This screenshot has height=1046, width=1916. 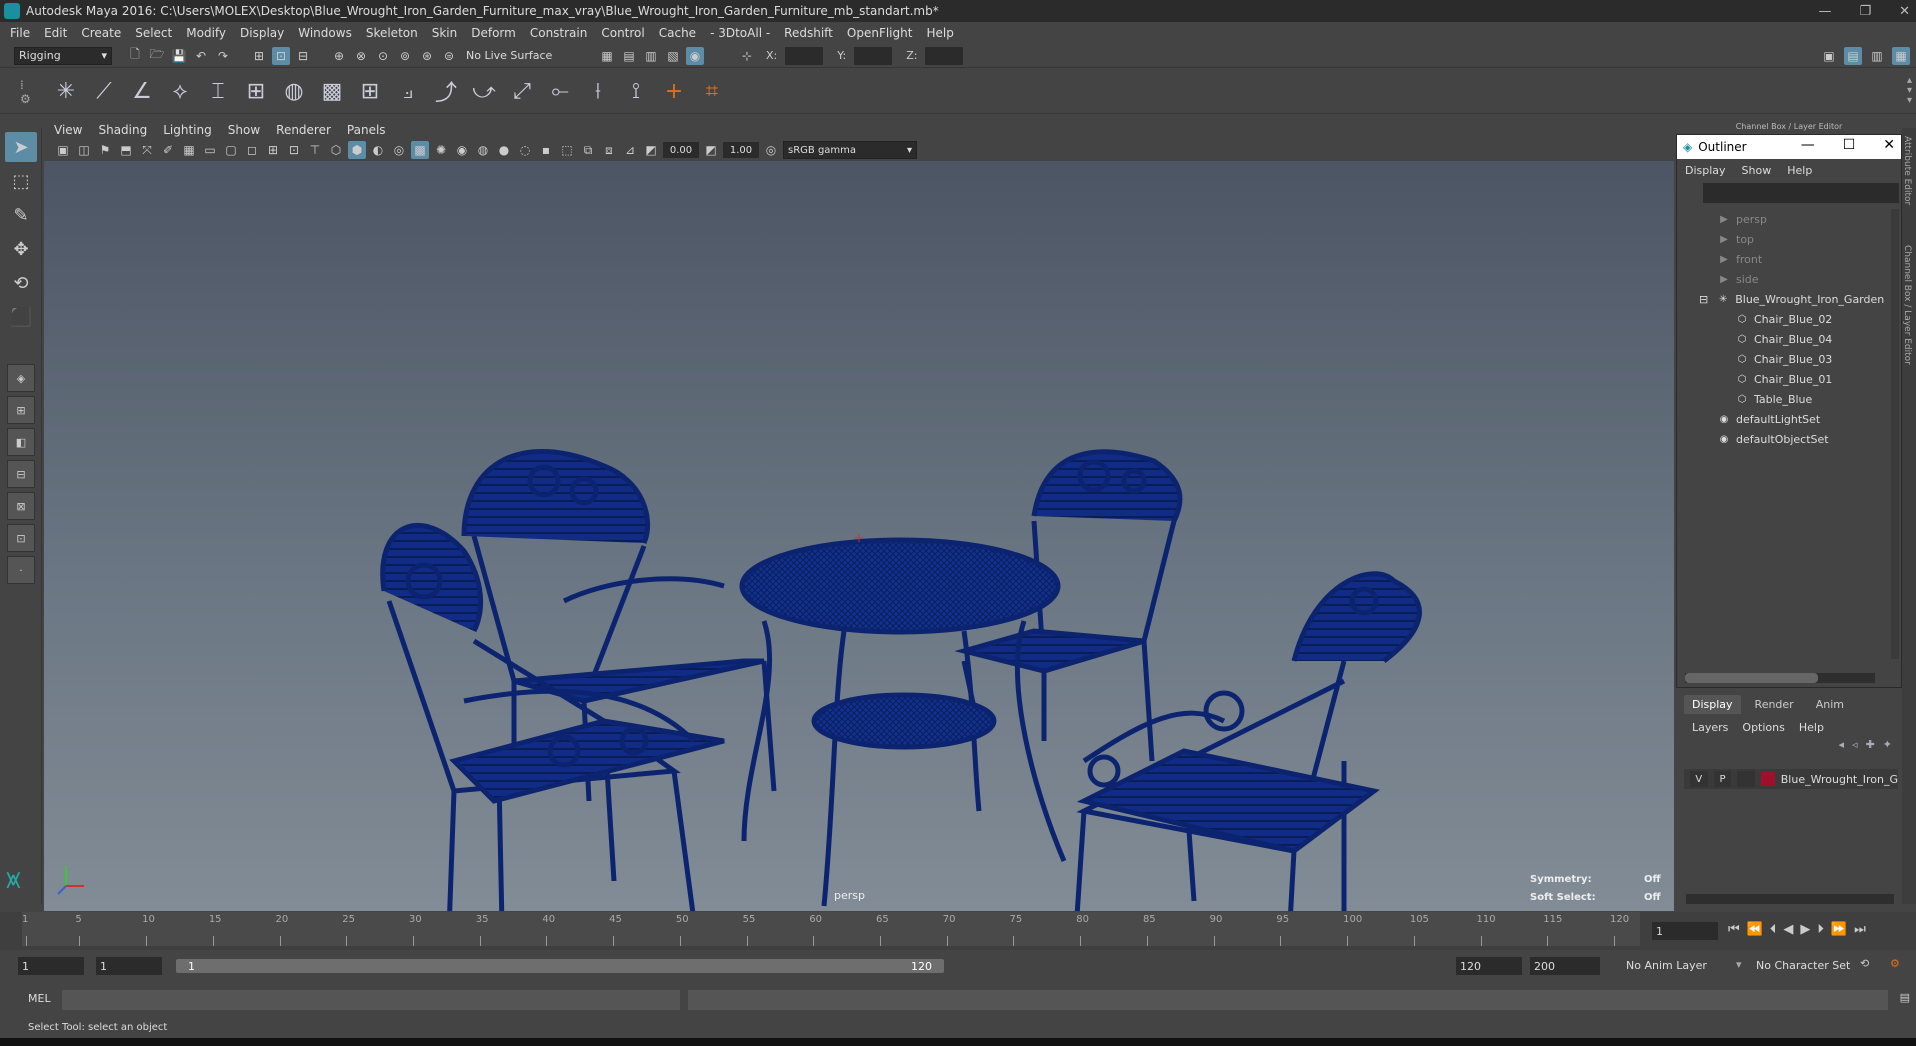 What do you see at coordinates (405, 56) in the screenshot?
I see `snap-plane-icon: ⊚` at bounding box center [405, 56].